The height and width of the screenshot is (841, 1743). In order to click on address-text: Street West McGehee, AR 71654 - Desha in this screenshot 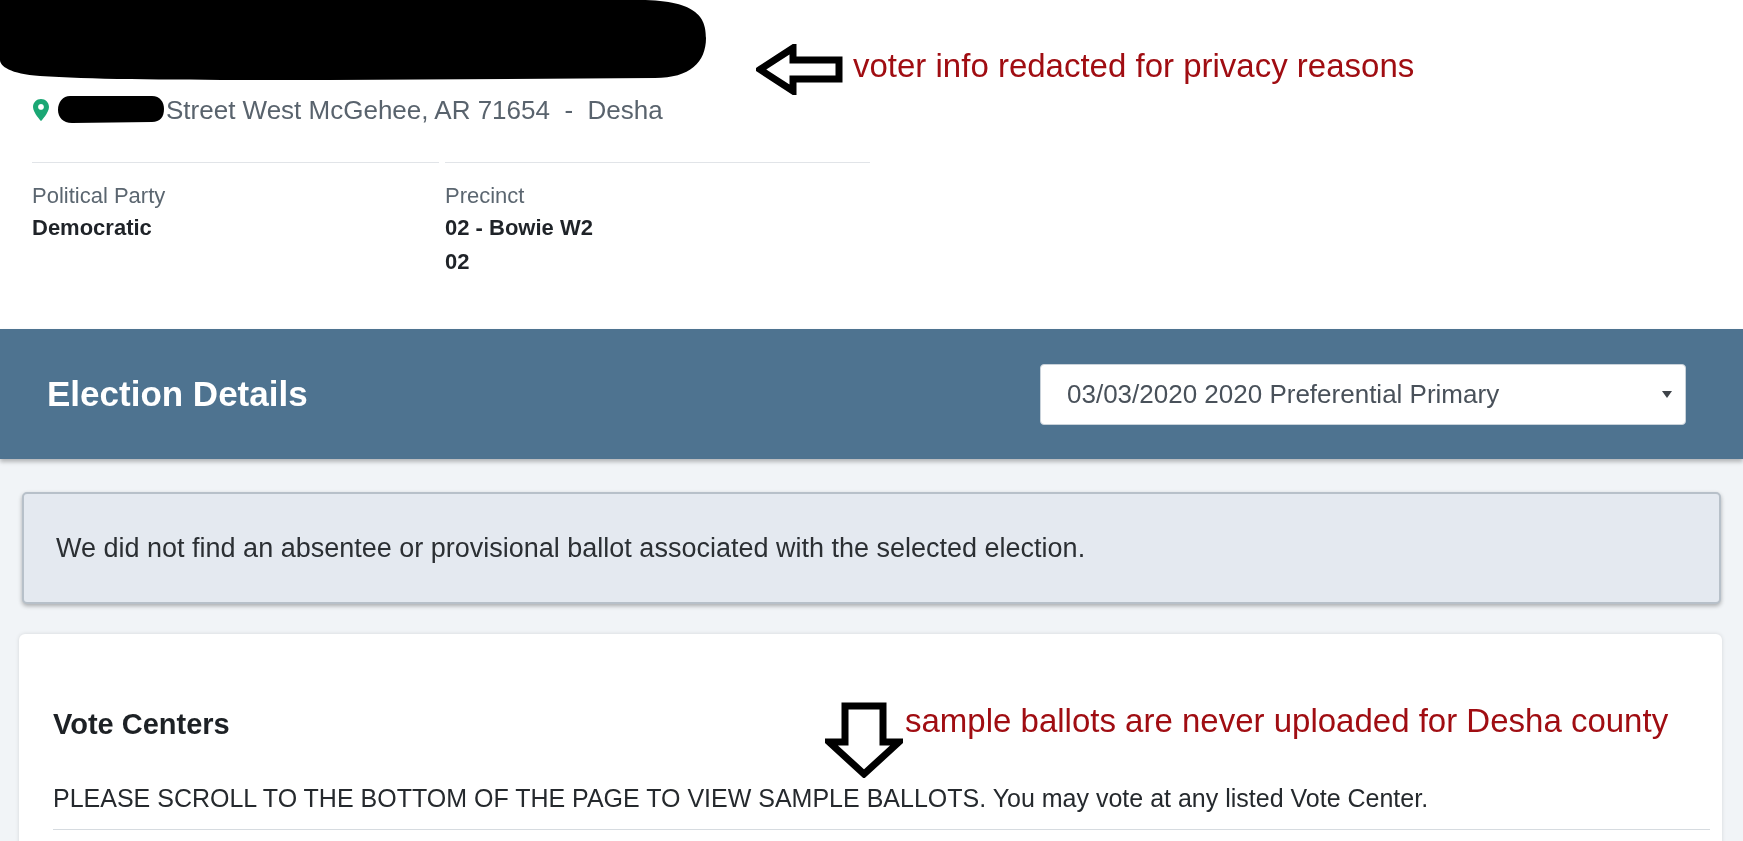, I will do `click(414, 109)`.